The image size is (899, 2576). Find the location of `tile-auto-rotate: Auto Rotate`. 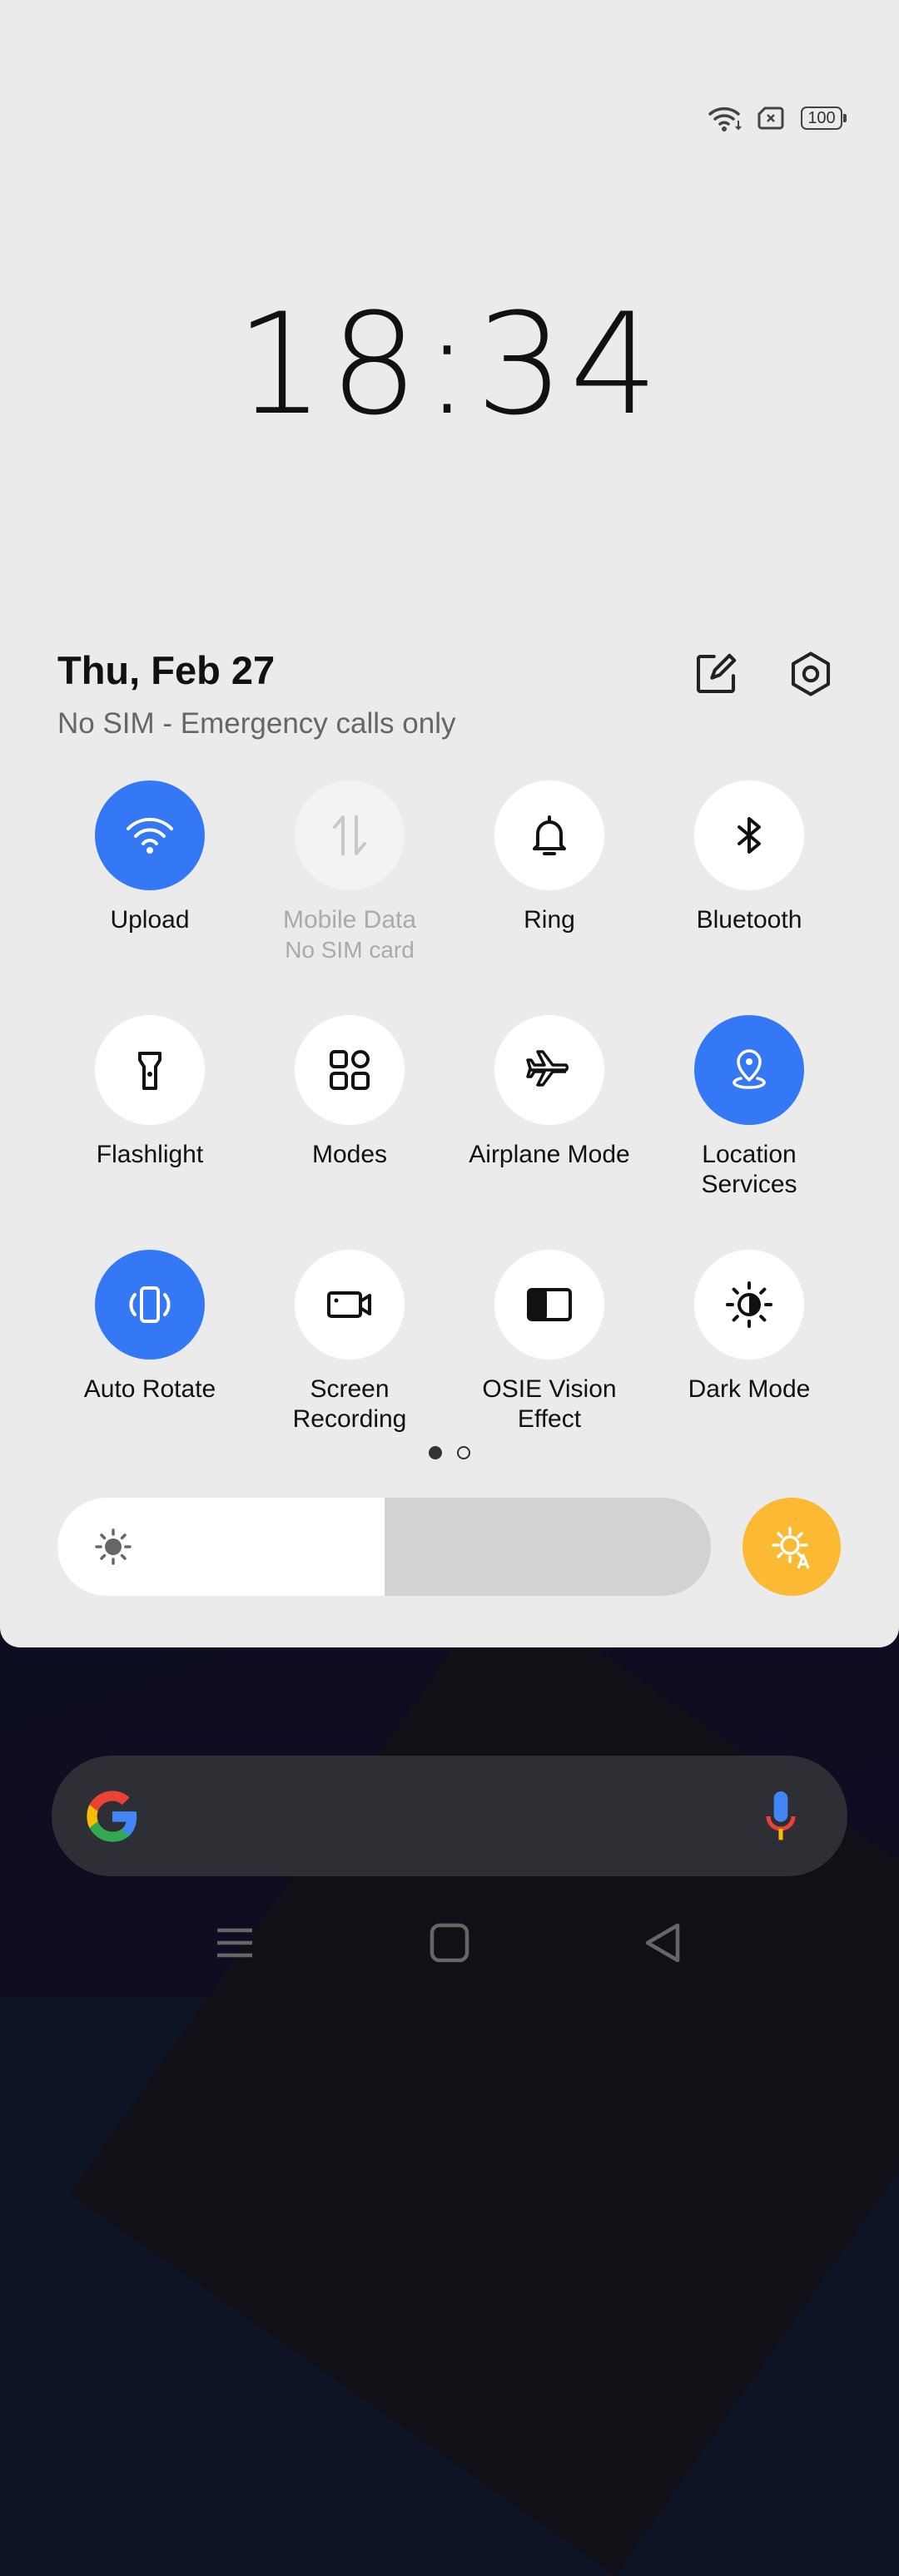

tile-auto-rotate: Auto Rotate is located at coordinates (150, 1327).